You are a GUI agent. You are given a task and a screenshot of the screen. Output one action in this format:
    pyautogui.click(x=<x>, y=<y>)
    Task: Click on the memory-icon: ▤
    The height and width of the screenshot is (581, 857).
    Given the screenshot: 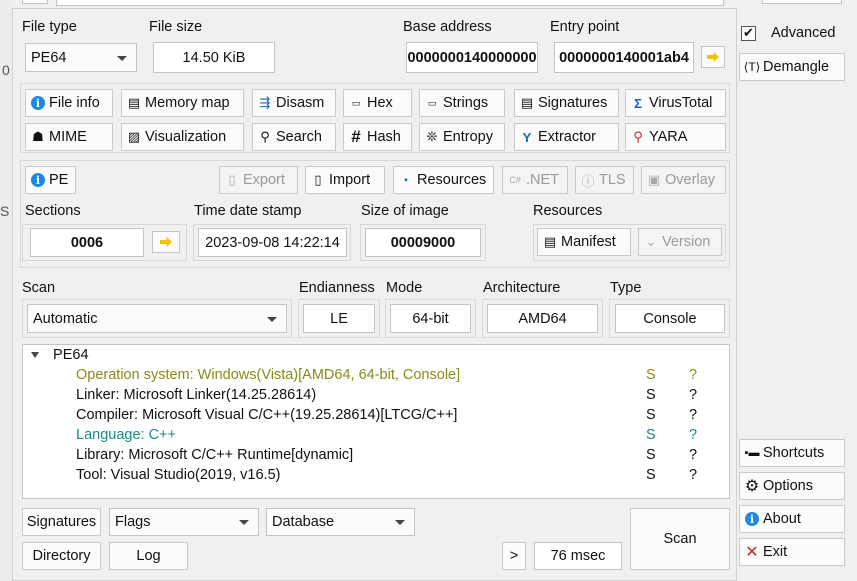 What is the action you would take?
    pyautogui.click(x=134, y=102)
    